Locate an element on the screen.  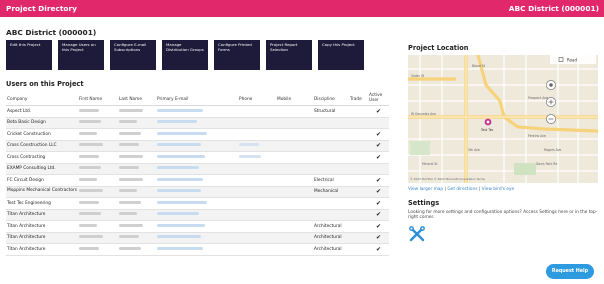
column-header-mobile: Mobile is located at coordinates (294, 99).